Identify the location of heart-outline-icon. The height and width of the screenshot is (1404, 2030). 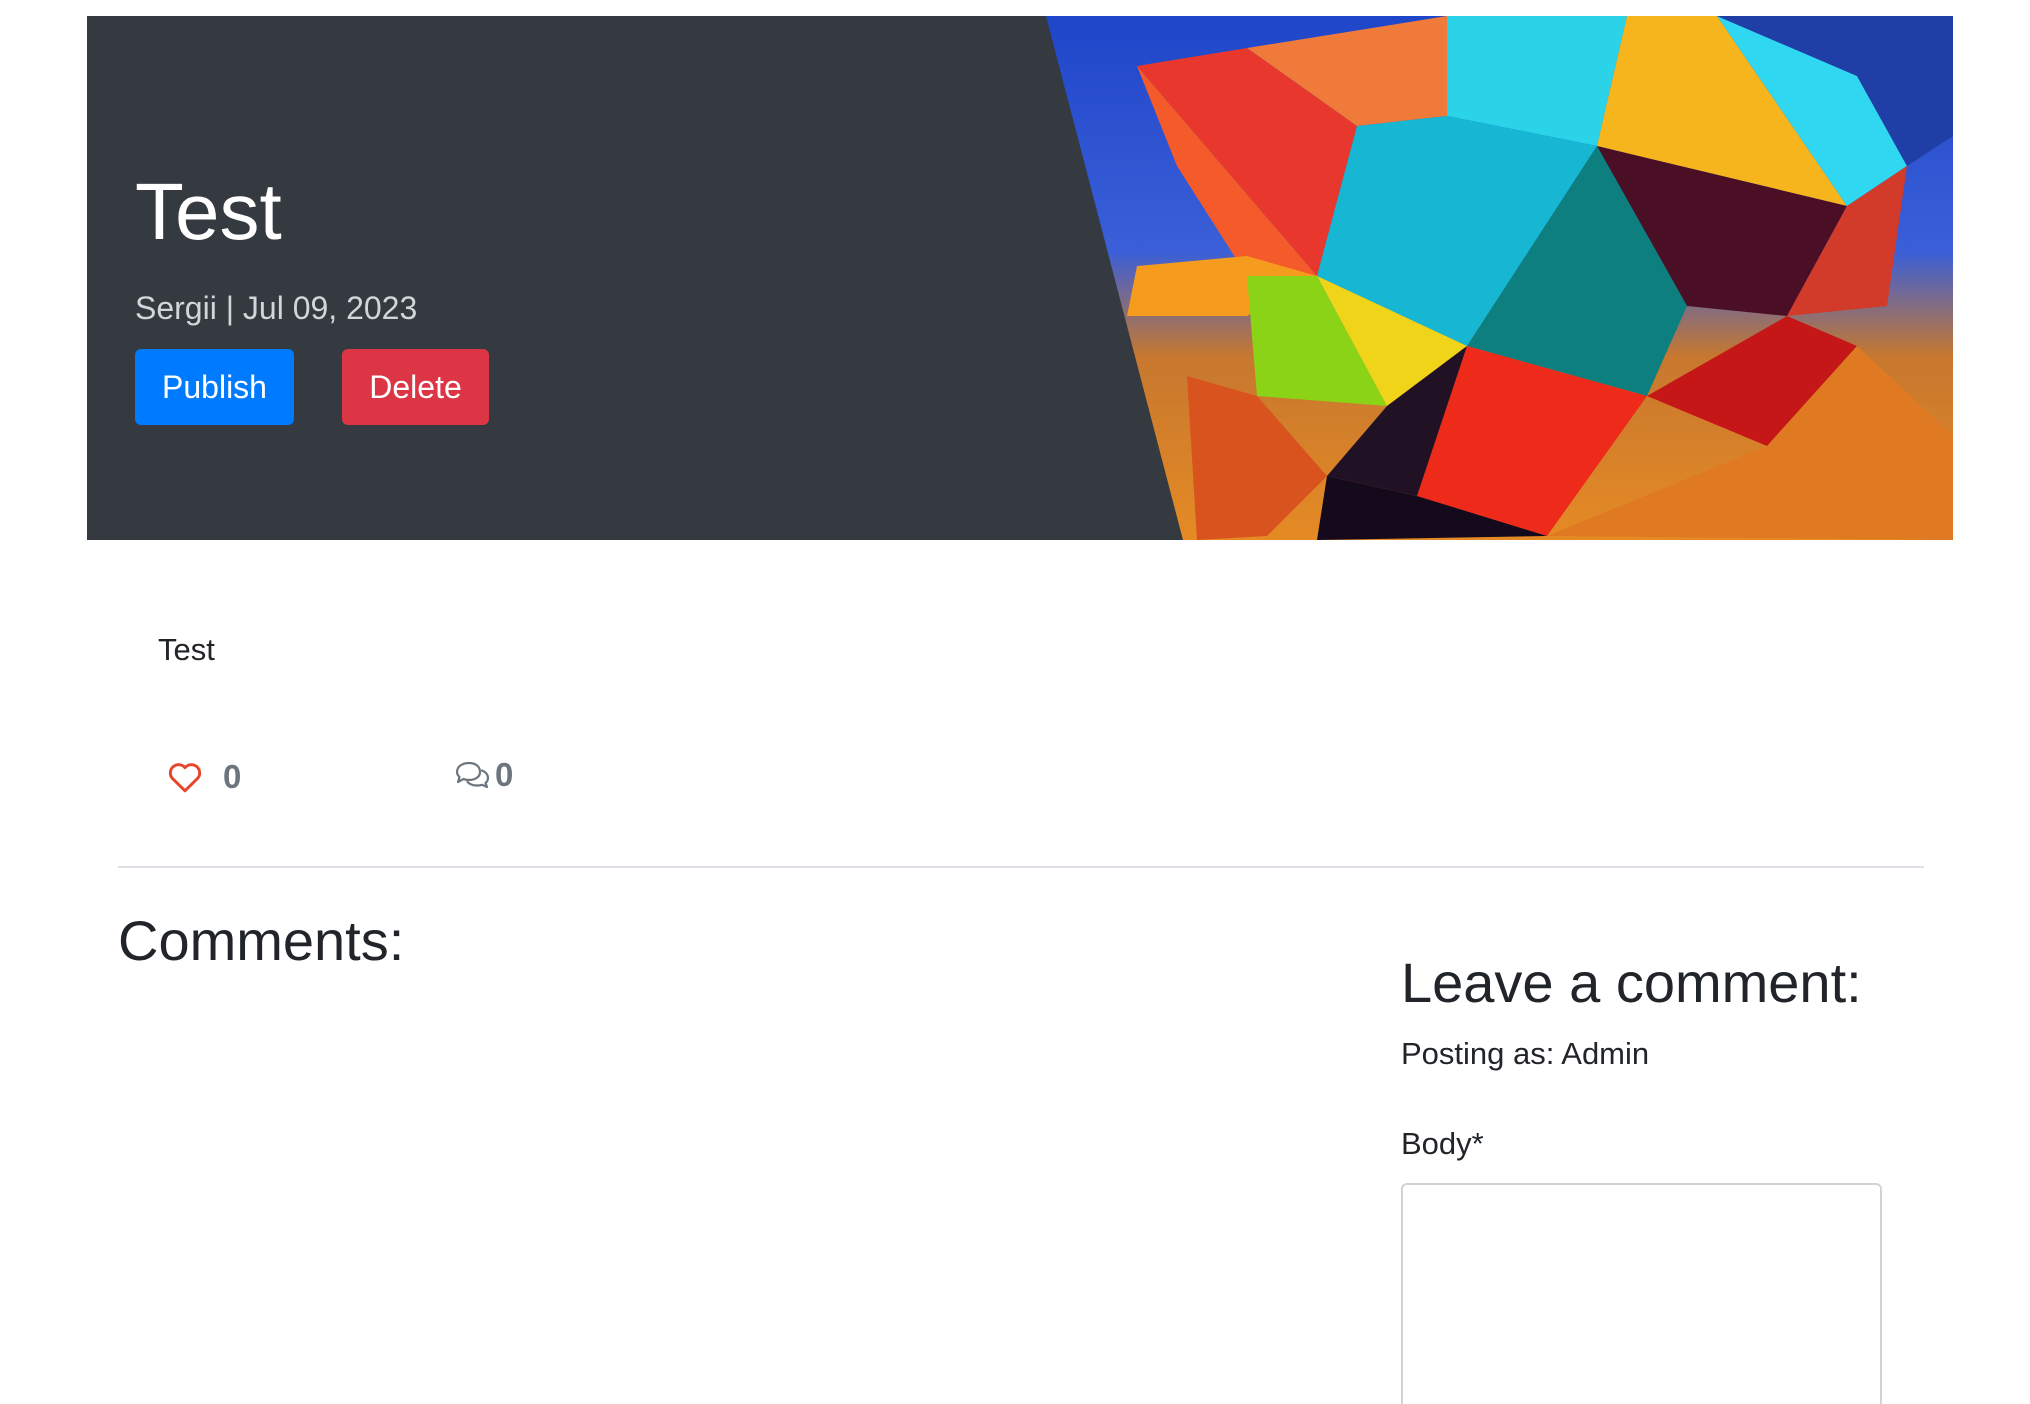
(185, 777).